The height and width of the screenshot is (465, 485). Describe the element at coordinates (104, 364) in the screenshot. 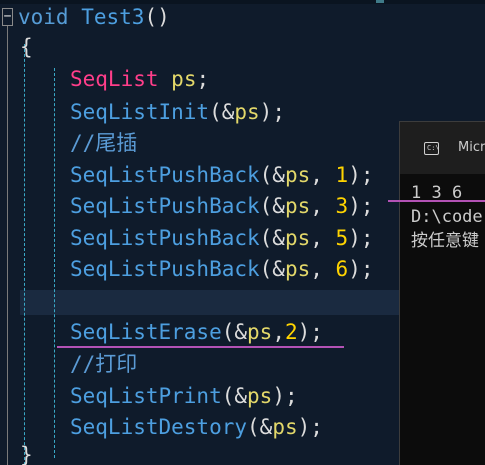

I see `code-line-comment-print: //打印` at that location.